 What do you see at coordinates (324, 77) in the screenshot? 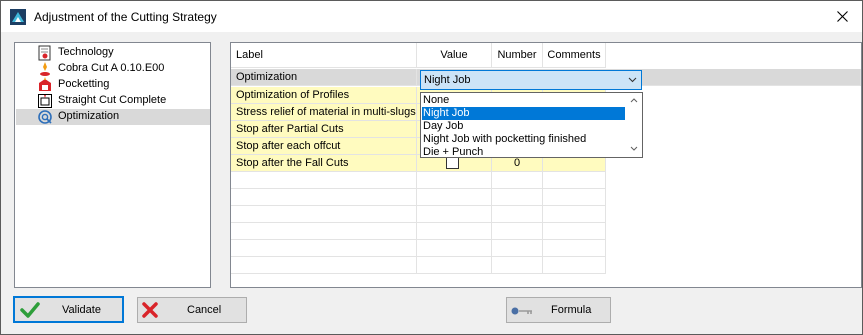
I see `label-cell: Optimization` at bounding box center [324, 77].